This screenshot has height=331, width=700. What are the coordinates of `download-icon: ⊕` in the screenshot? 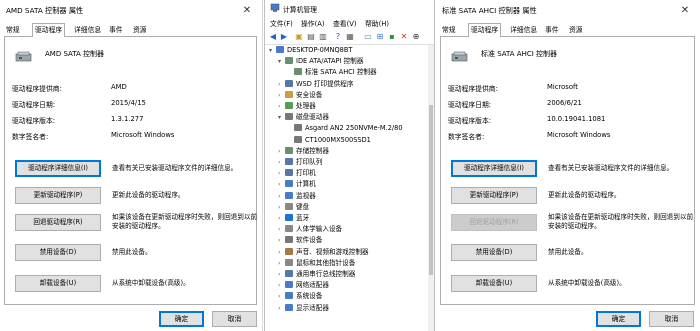 It's located at (416, 37).